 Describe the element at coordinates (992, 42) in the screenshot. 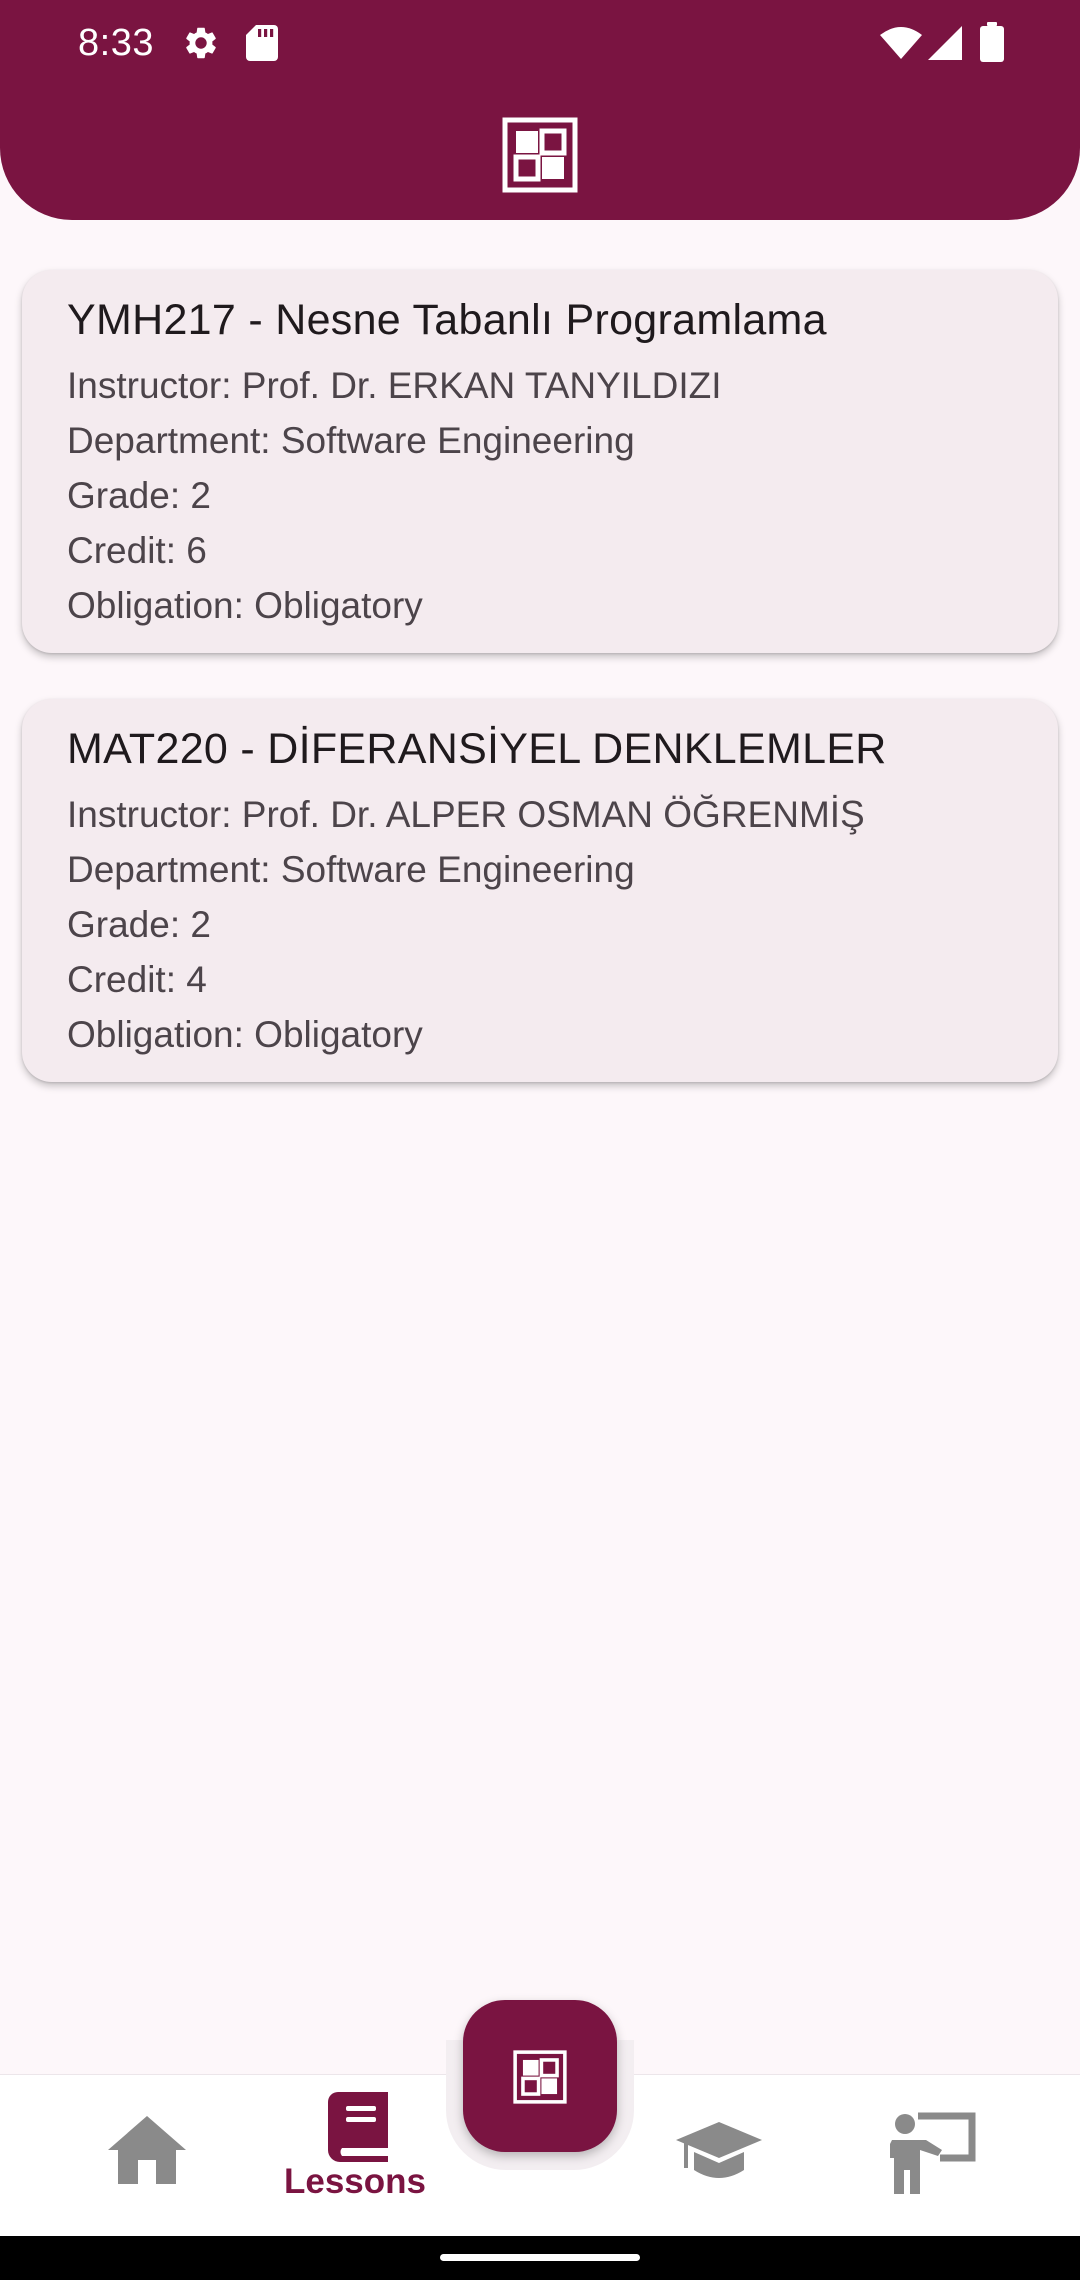

I see `battery-icon` at that location.